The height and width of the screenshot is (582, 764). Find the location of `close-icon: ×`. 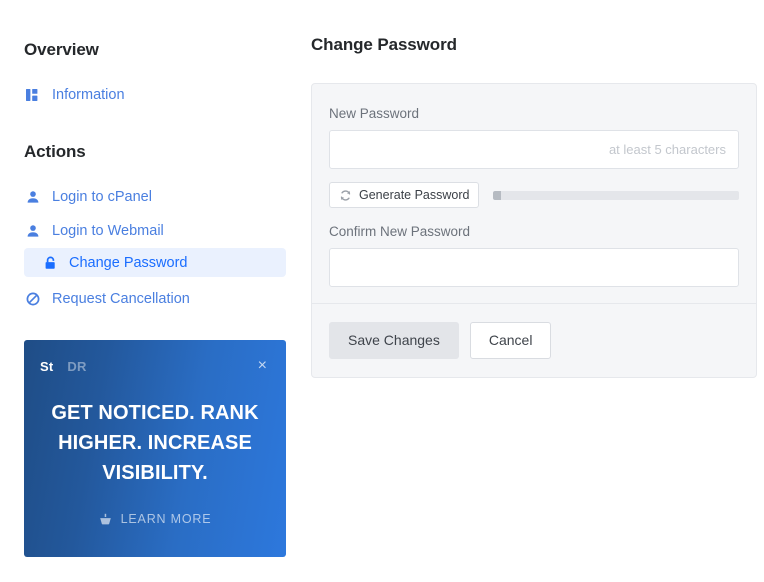

close-icon: × is located at coordinates (262, 366).